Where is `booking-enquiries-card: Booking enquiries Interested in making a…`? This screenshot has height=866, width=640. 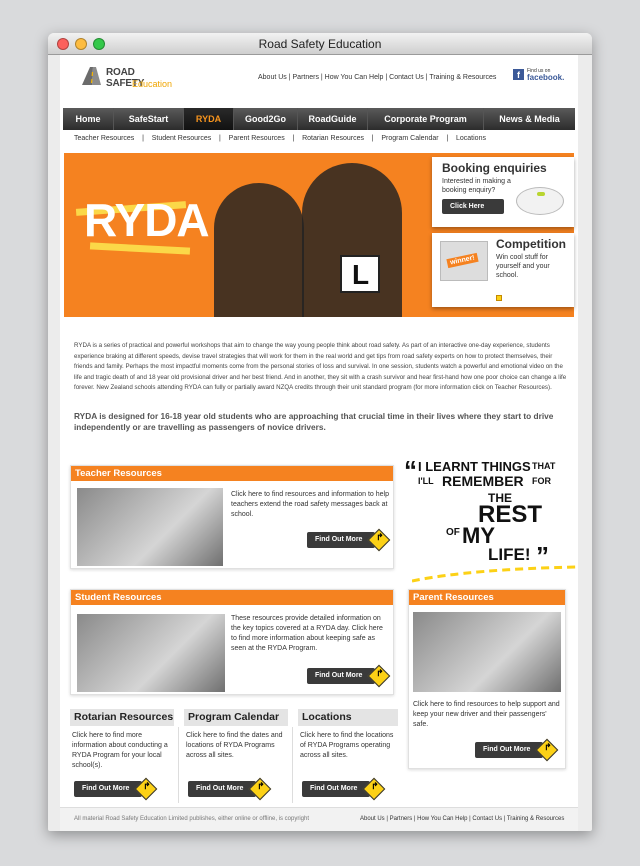 booking-enquiries-card: Booking enquiries Interested in making a… is located at coordinates (503, 192).